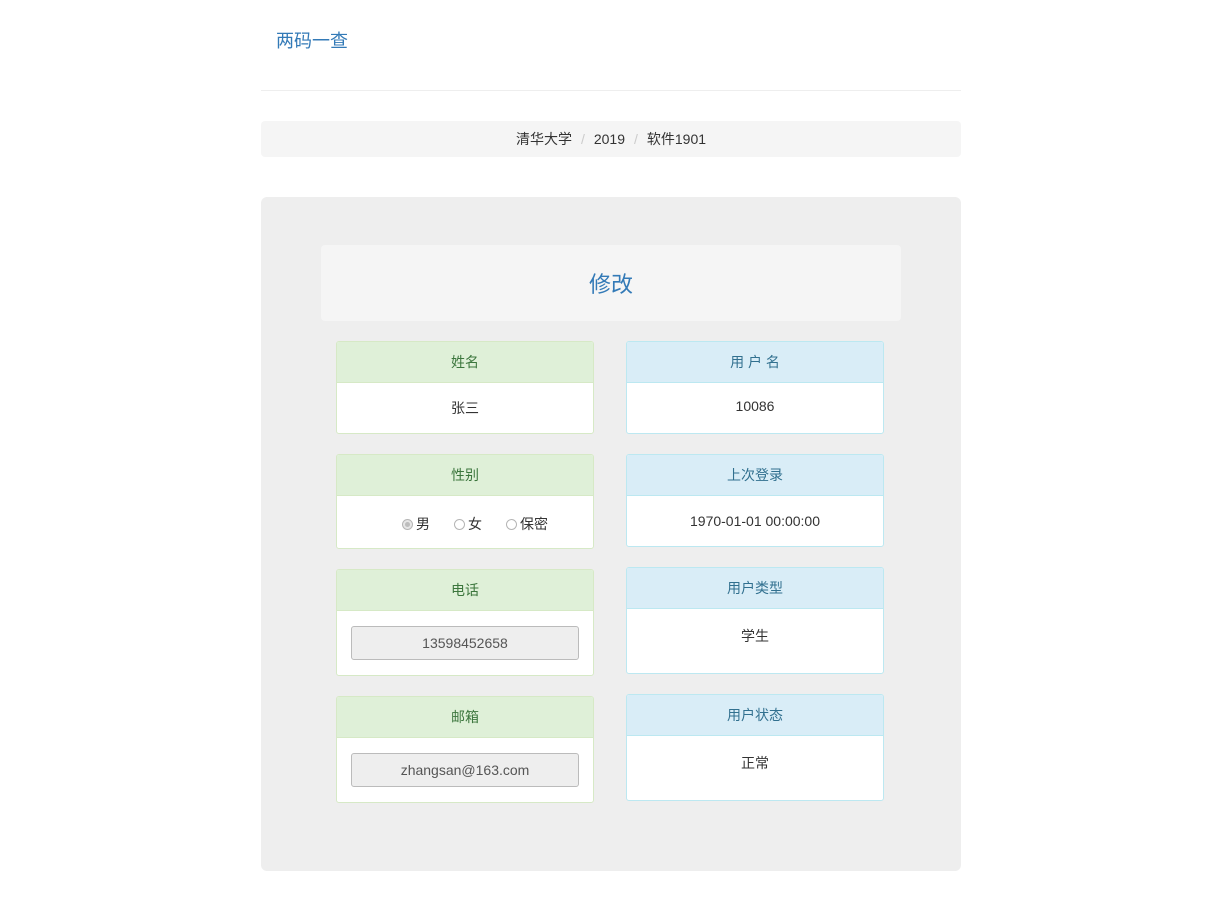 This screenshot has width=1222, height=902. Describe the element at coordinates (465, 770) in the screenshot. I see `email-input: zhangsan@163.com` at that location.